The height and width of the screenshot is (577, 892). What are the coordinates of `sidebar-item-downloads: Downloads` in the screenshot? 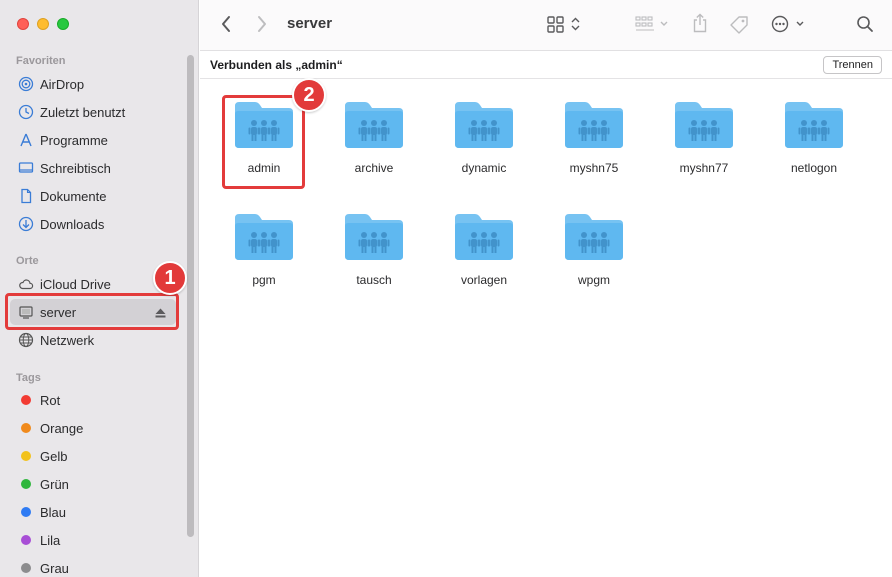 It's located at (93, 224).